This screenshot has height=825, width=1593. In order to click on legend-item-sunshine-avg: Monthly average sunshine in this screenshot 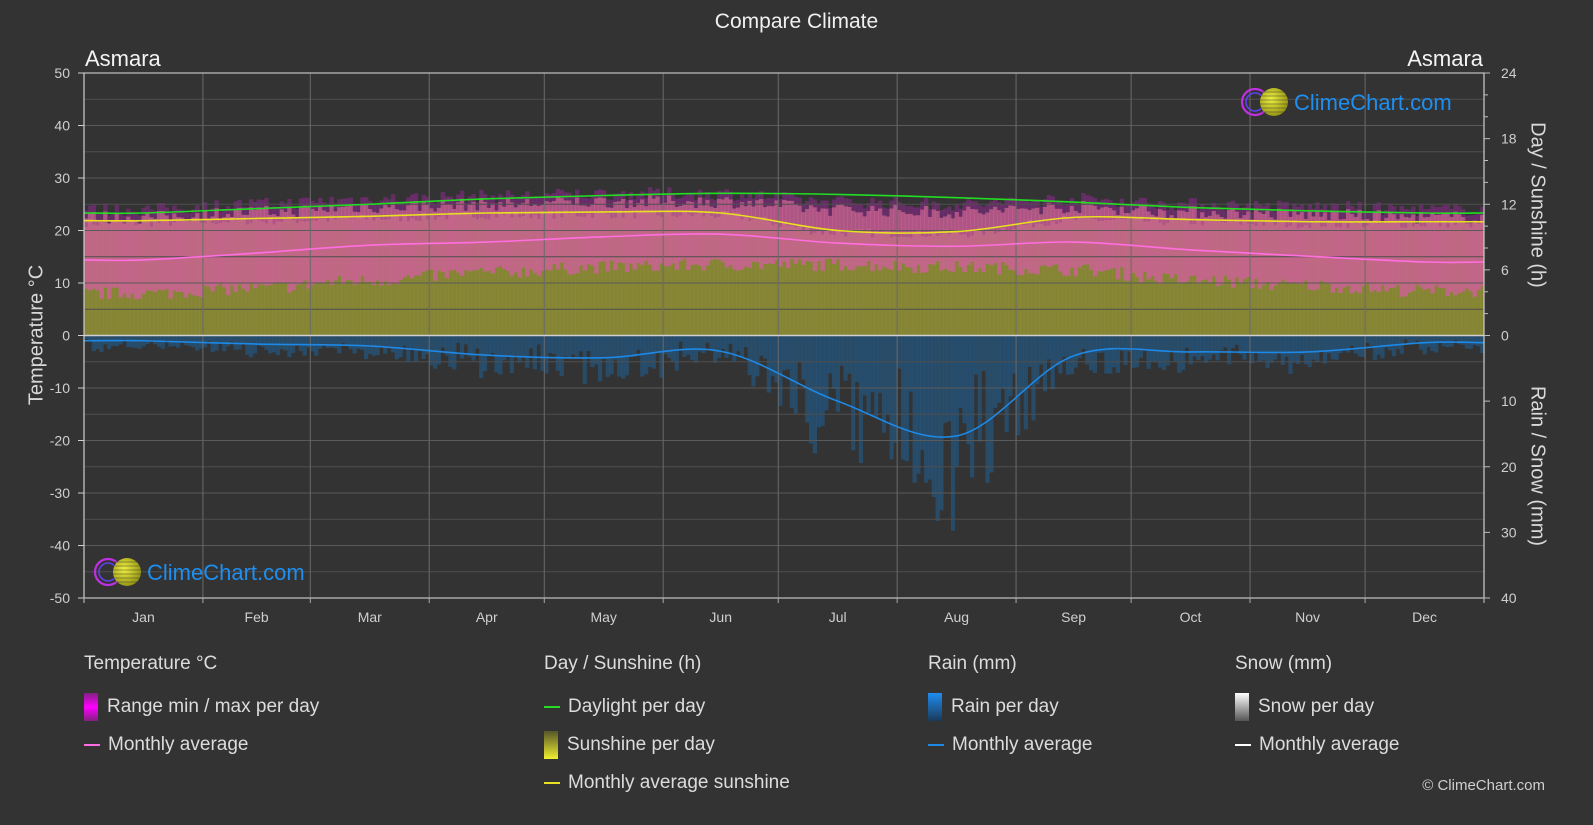, I will do `click(667, 783)`.